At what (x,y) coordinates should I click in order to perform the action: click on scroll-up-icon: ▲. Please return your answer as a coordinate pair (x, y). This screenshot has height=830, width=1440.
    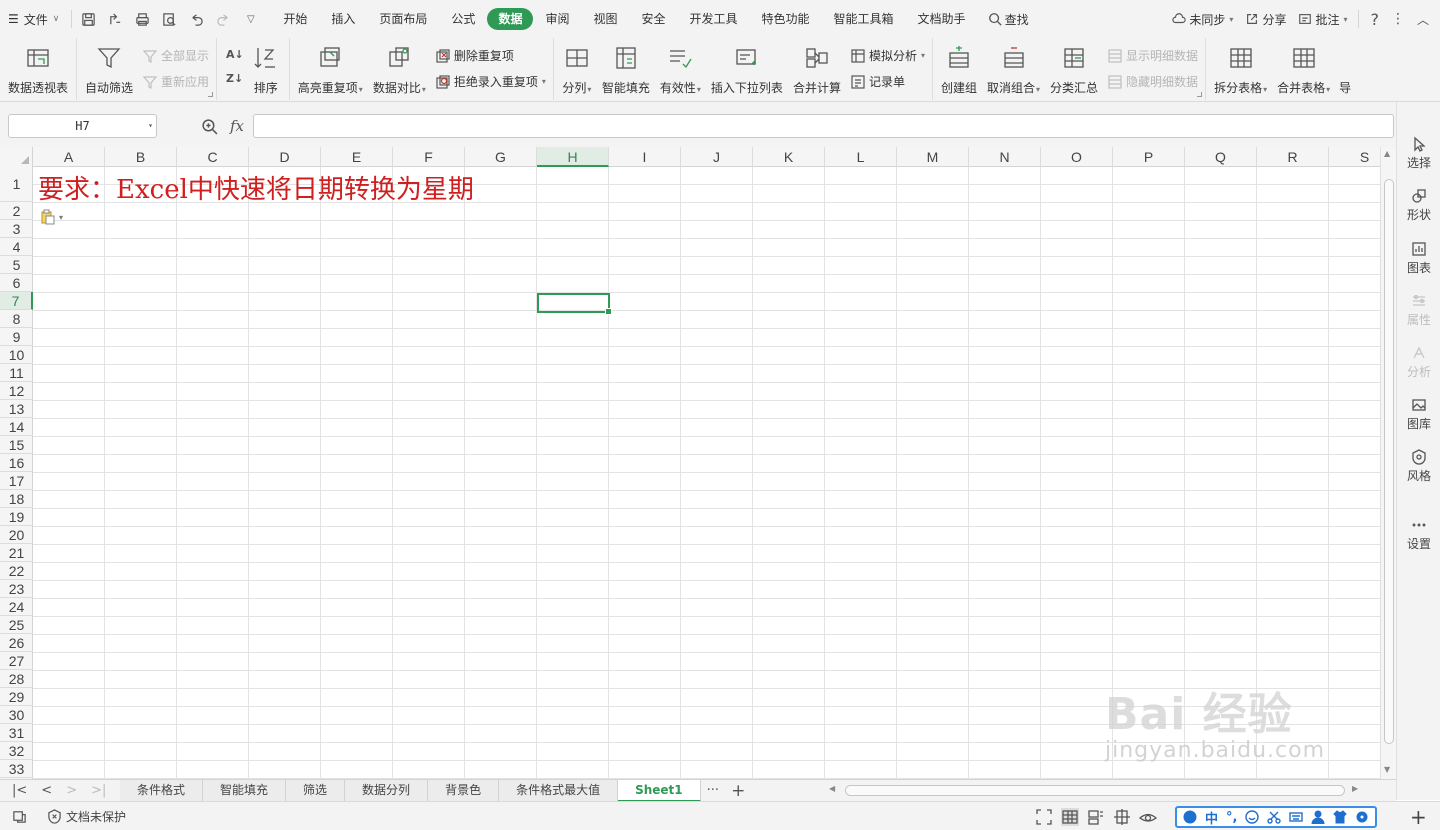
    Looking at the image, I should click on (1387, 153).